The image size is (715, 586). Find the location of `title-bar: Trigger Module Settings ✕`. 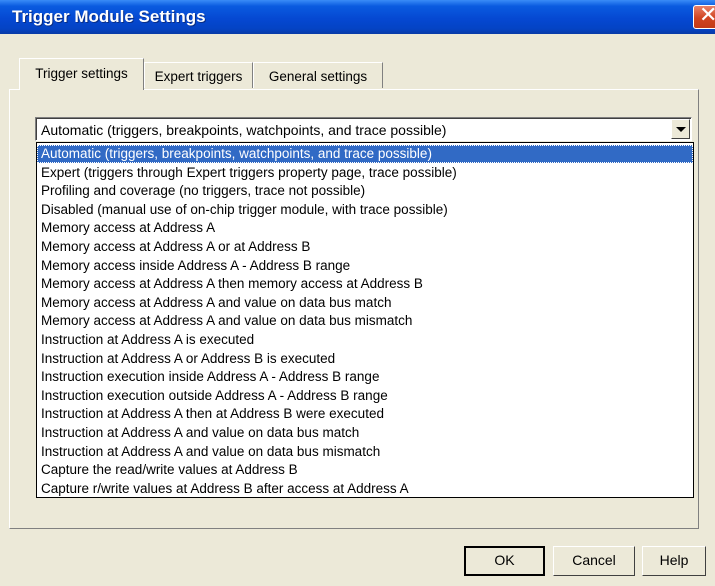

title-bar: Trigger Module Settings ✕ is located at coordinates (357, 17).